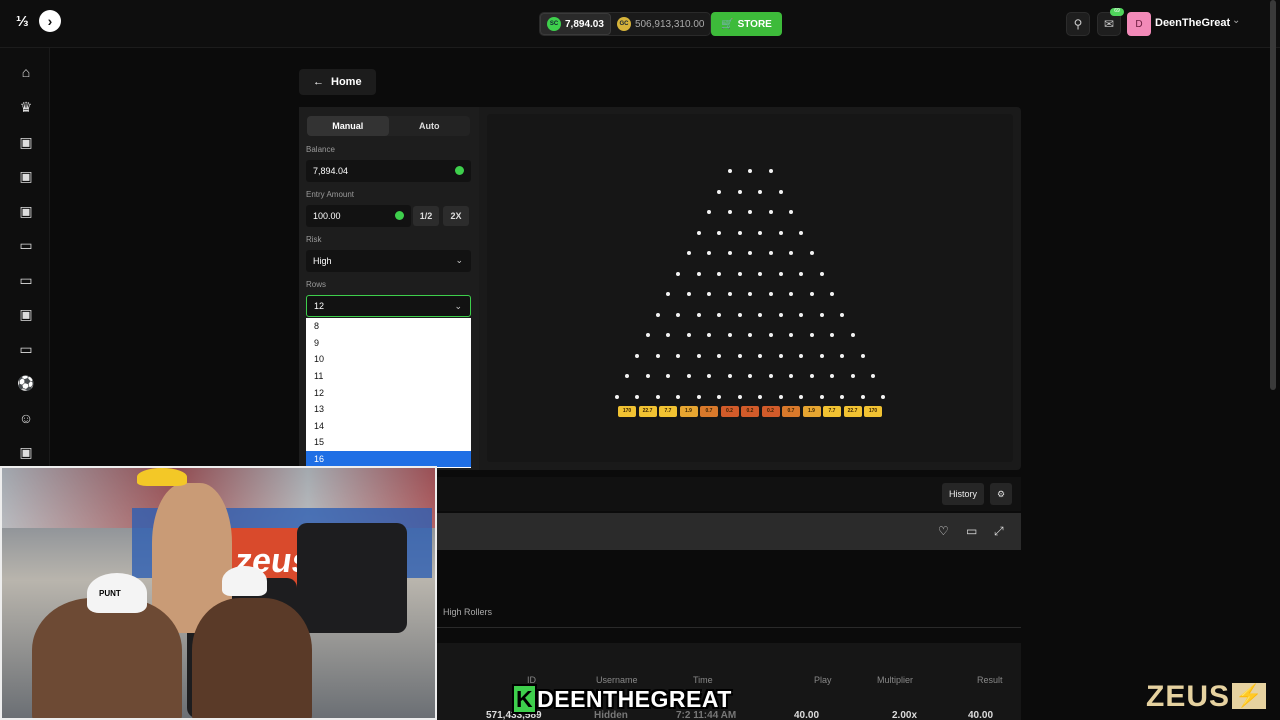 This screenshot has height=720, width=1280. I want to click on avatar: D, so click(1139, 24).